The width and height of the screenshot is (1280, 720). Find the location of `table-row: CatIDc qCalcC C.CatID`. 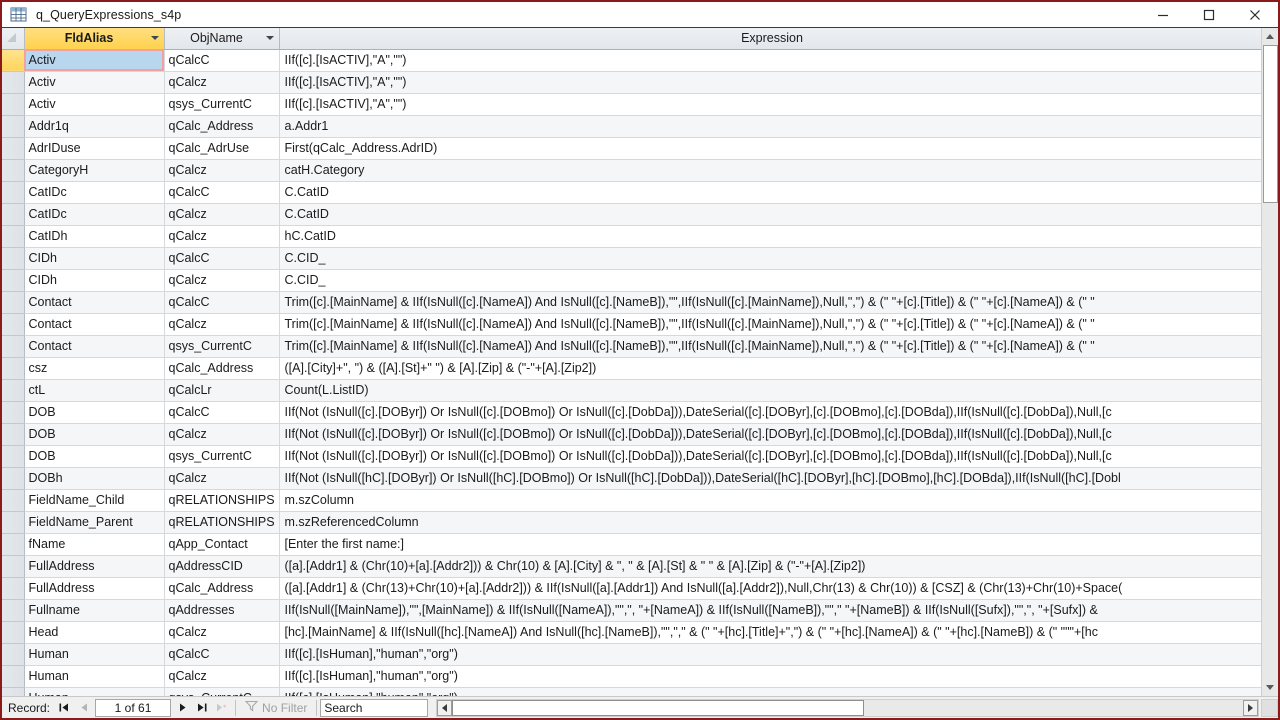

table-row: CatIDc qCalcC C.CatID is located at coordinates (631, 192).